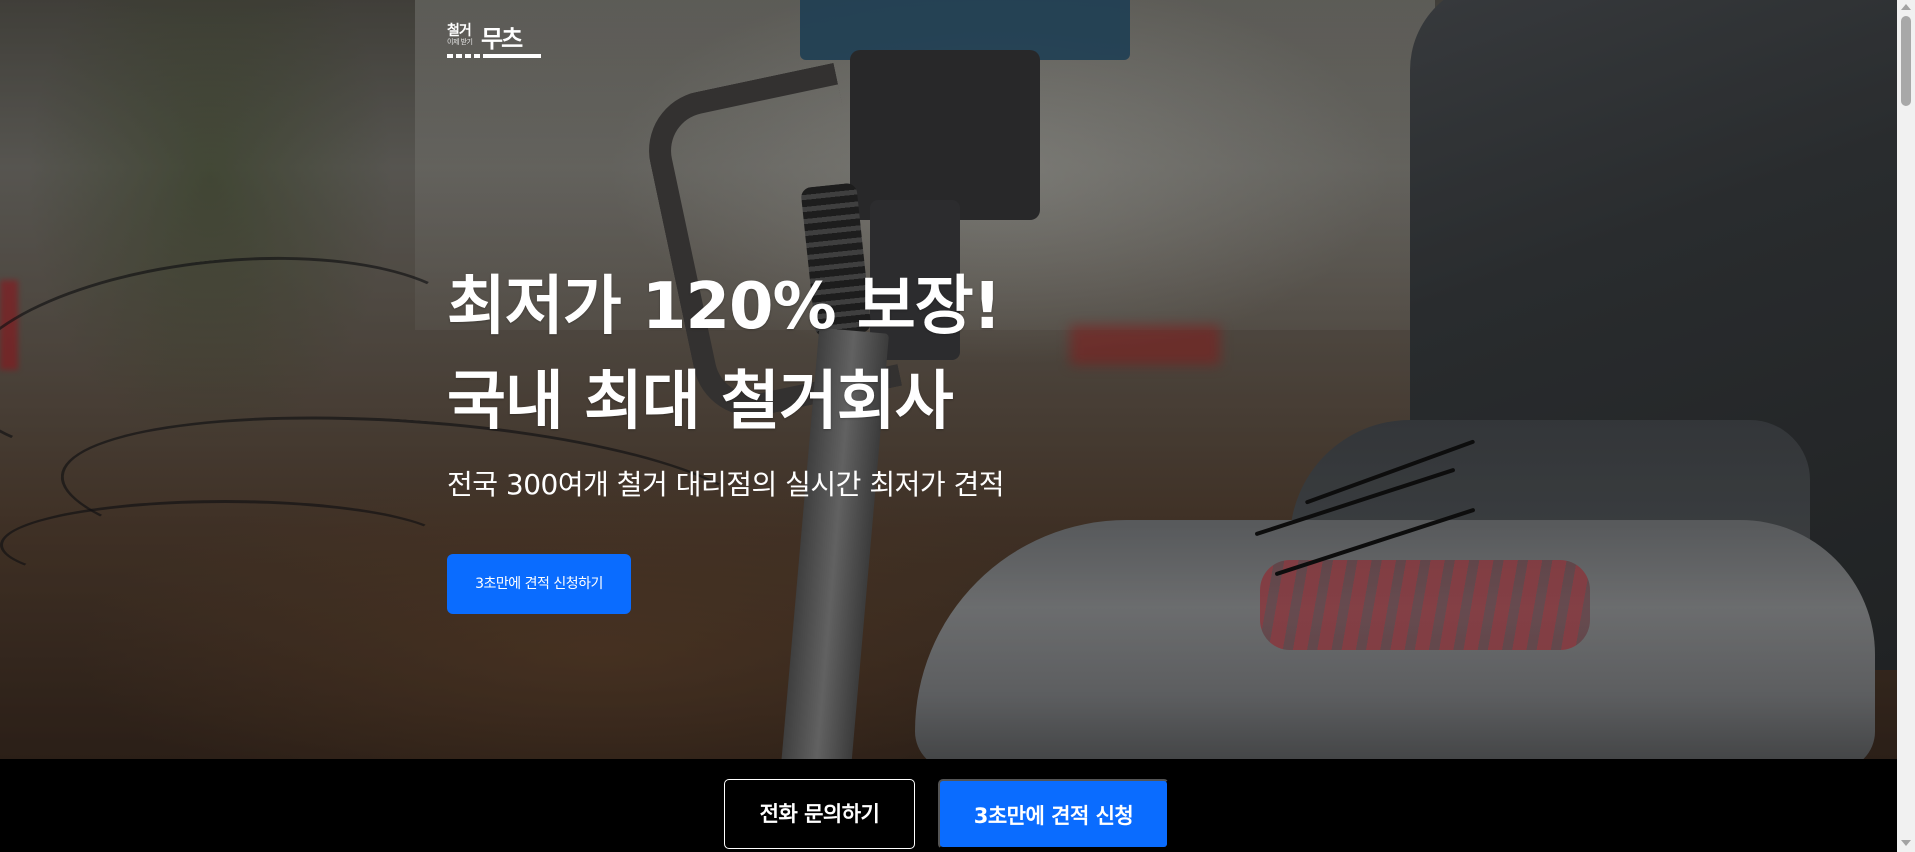 This screenshot has width=1915, height=852. What do you see at coordinates (502, 39) in the screenshot?
I see `logo-big-text: 무츠` at bounding box center [502, 39].